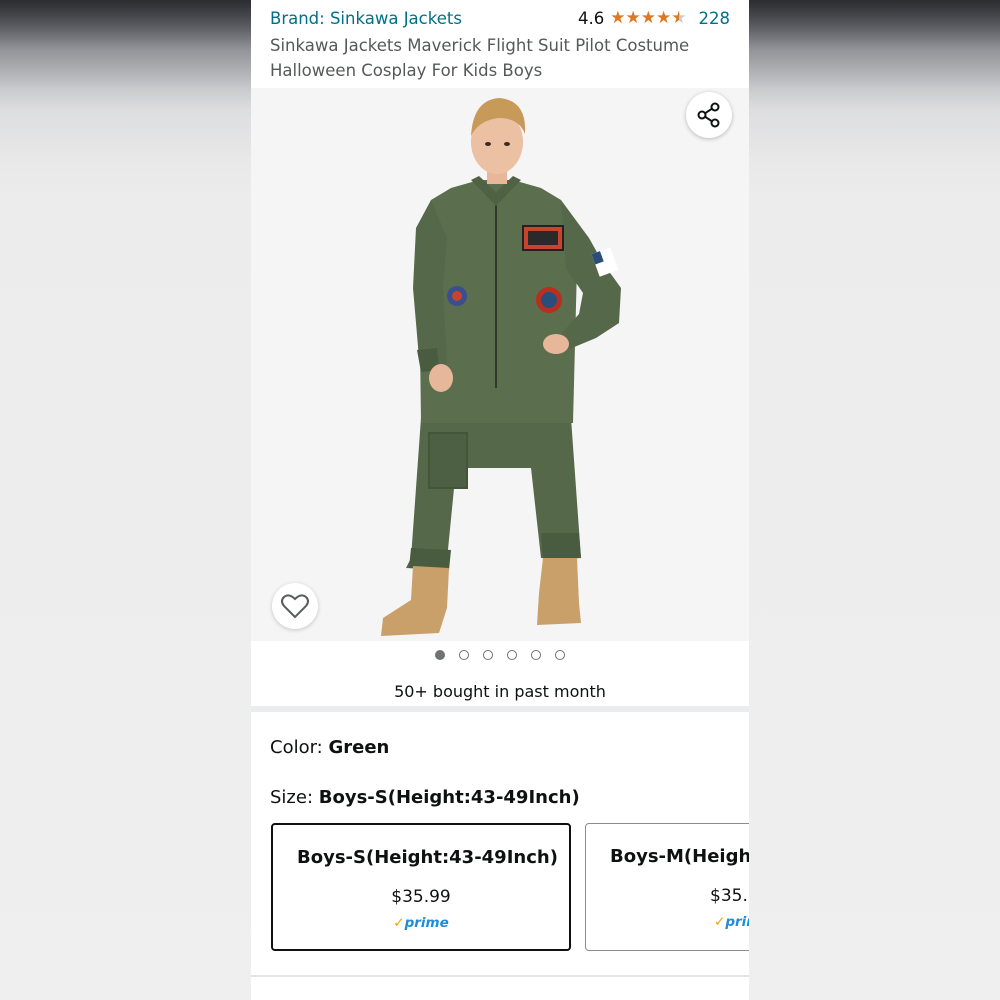 This screenshot has width=1000, height=1000. I want to click on half-star-icon: ★, so click(679, 18).